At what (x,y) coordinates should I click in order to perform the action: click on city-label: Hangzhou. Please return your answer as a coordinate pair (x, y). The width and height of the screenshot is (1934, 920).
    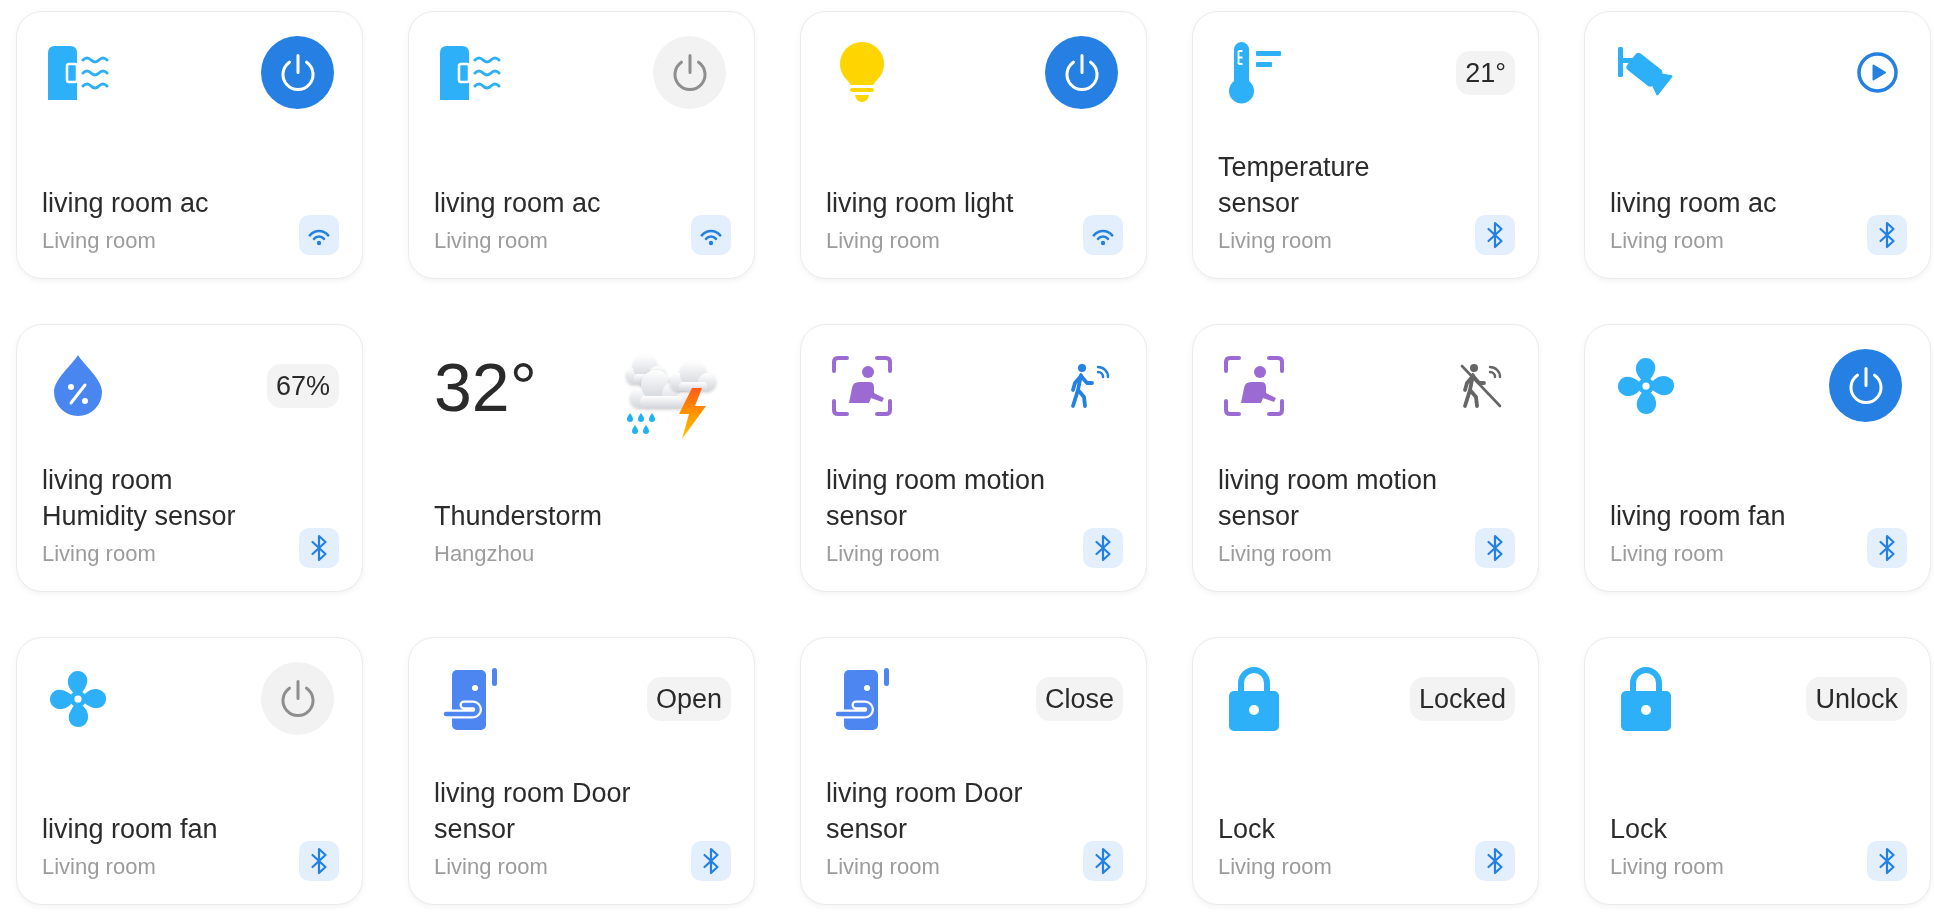
    Looking at the image, I should click on (485, 554).